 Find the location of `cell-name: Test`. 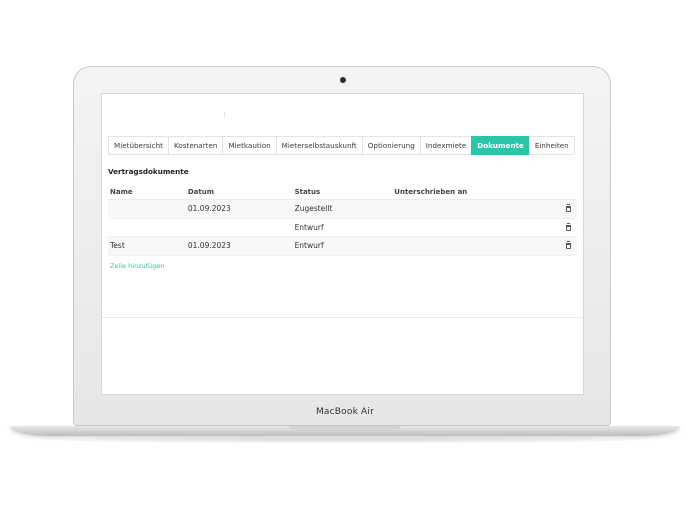

cell-name: Test is located at coordinates (147, 246).